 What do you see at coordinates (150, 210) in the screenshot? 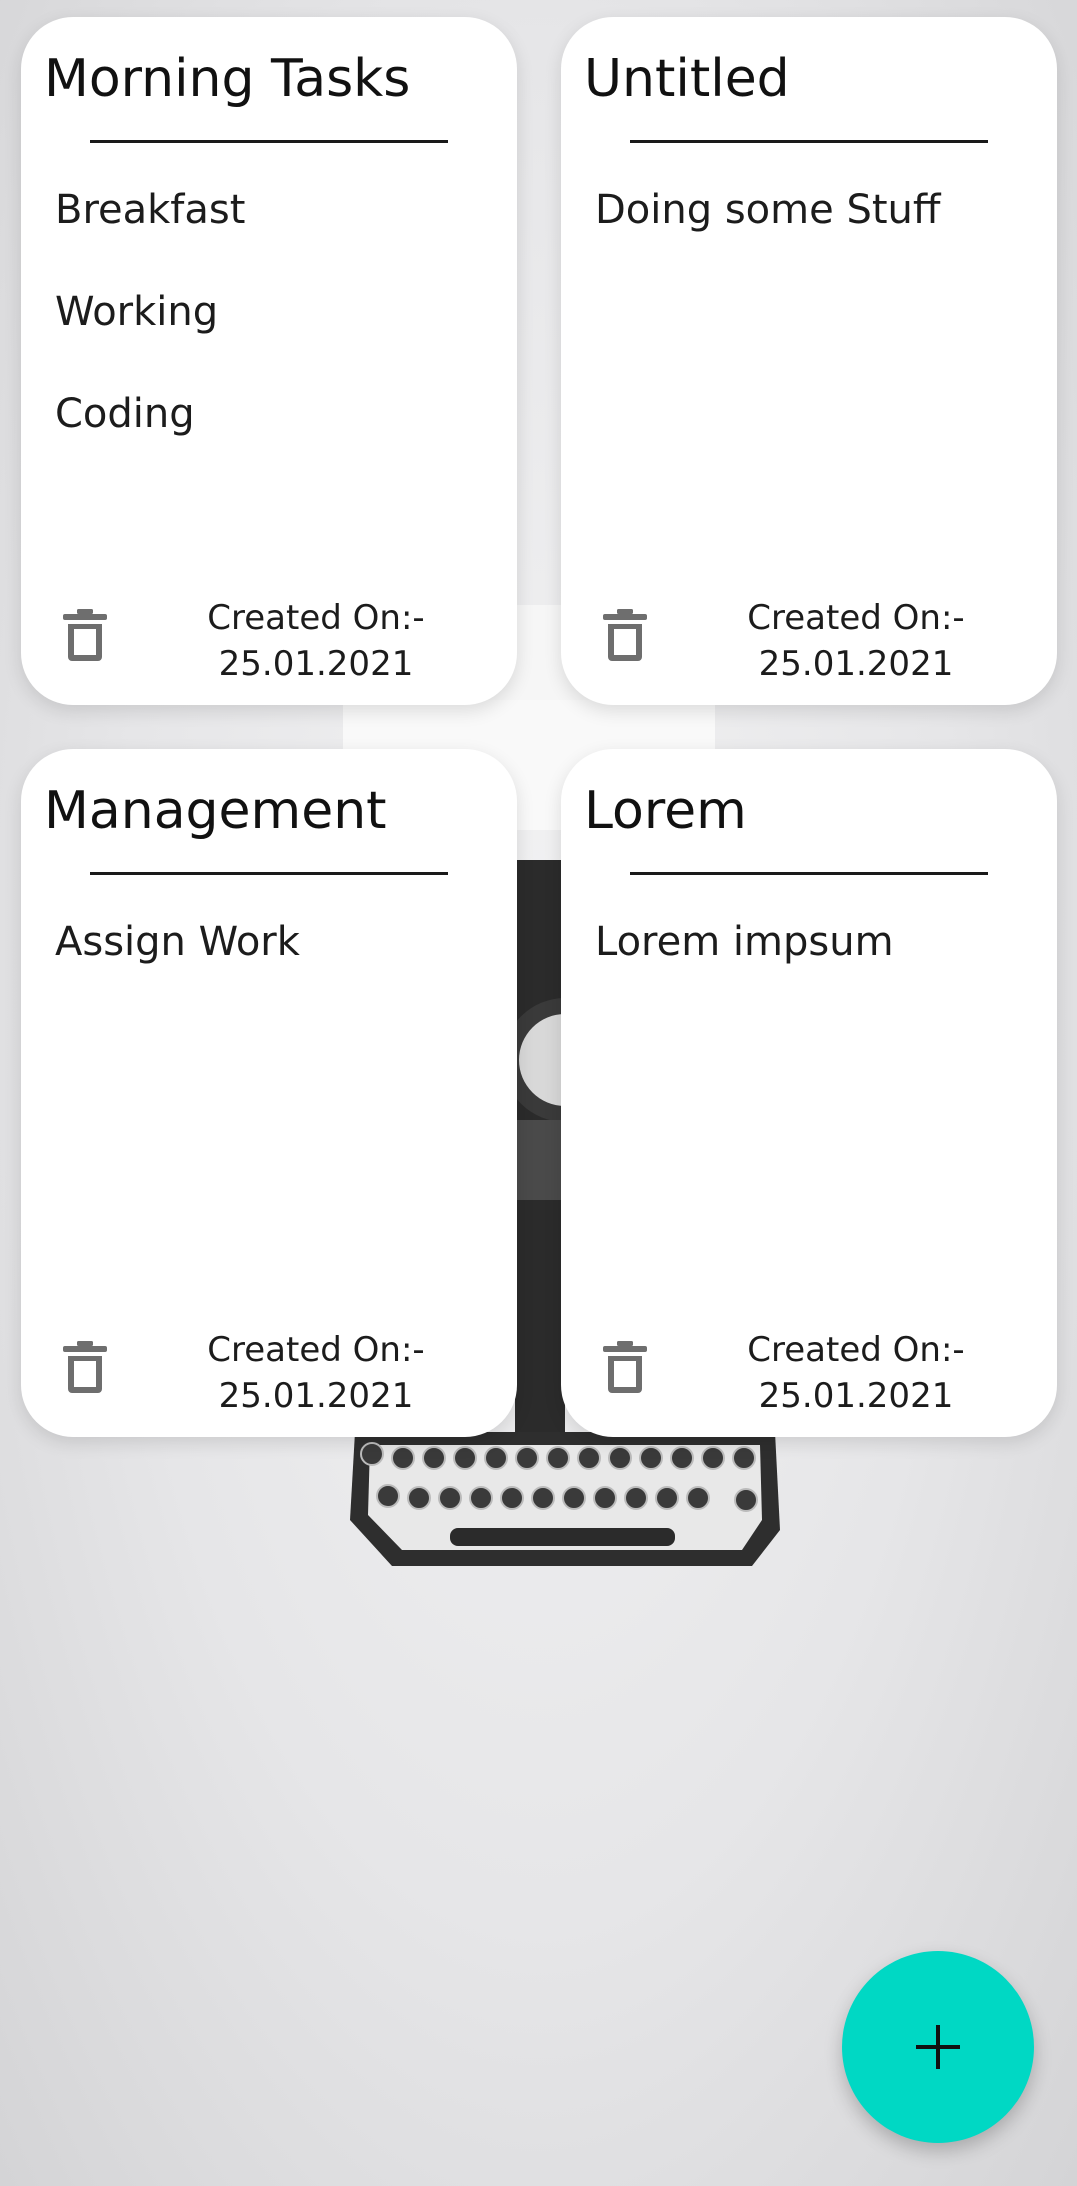
I see `note-line: Breakfast` at bounding box center [150, 210].